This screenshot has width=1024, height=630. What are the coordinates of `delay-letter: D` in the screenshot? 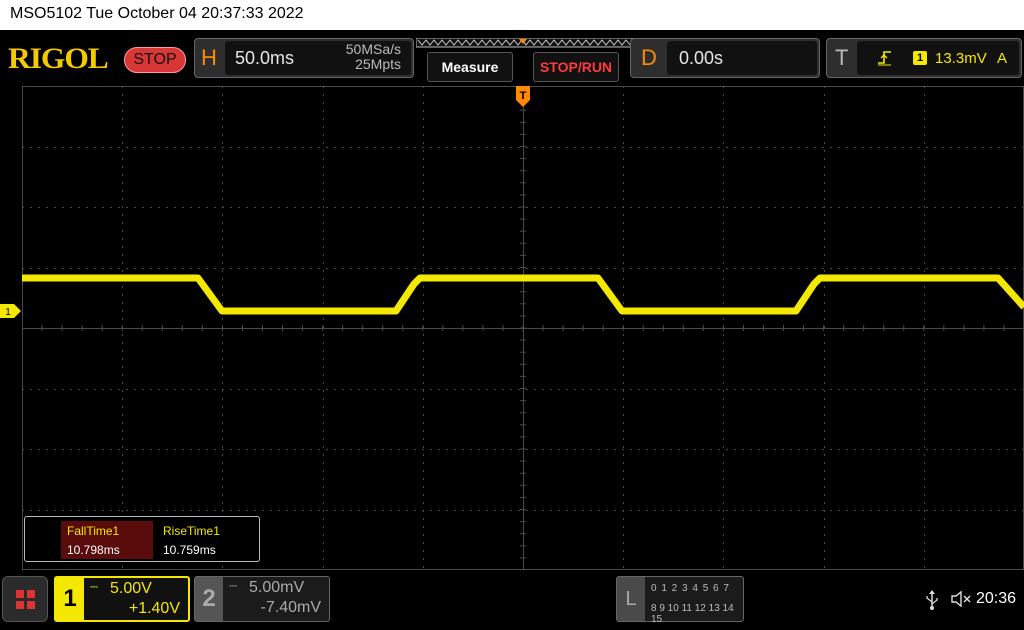 It's located at (649, 57).